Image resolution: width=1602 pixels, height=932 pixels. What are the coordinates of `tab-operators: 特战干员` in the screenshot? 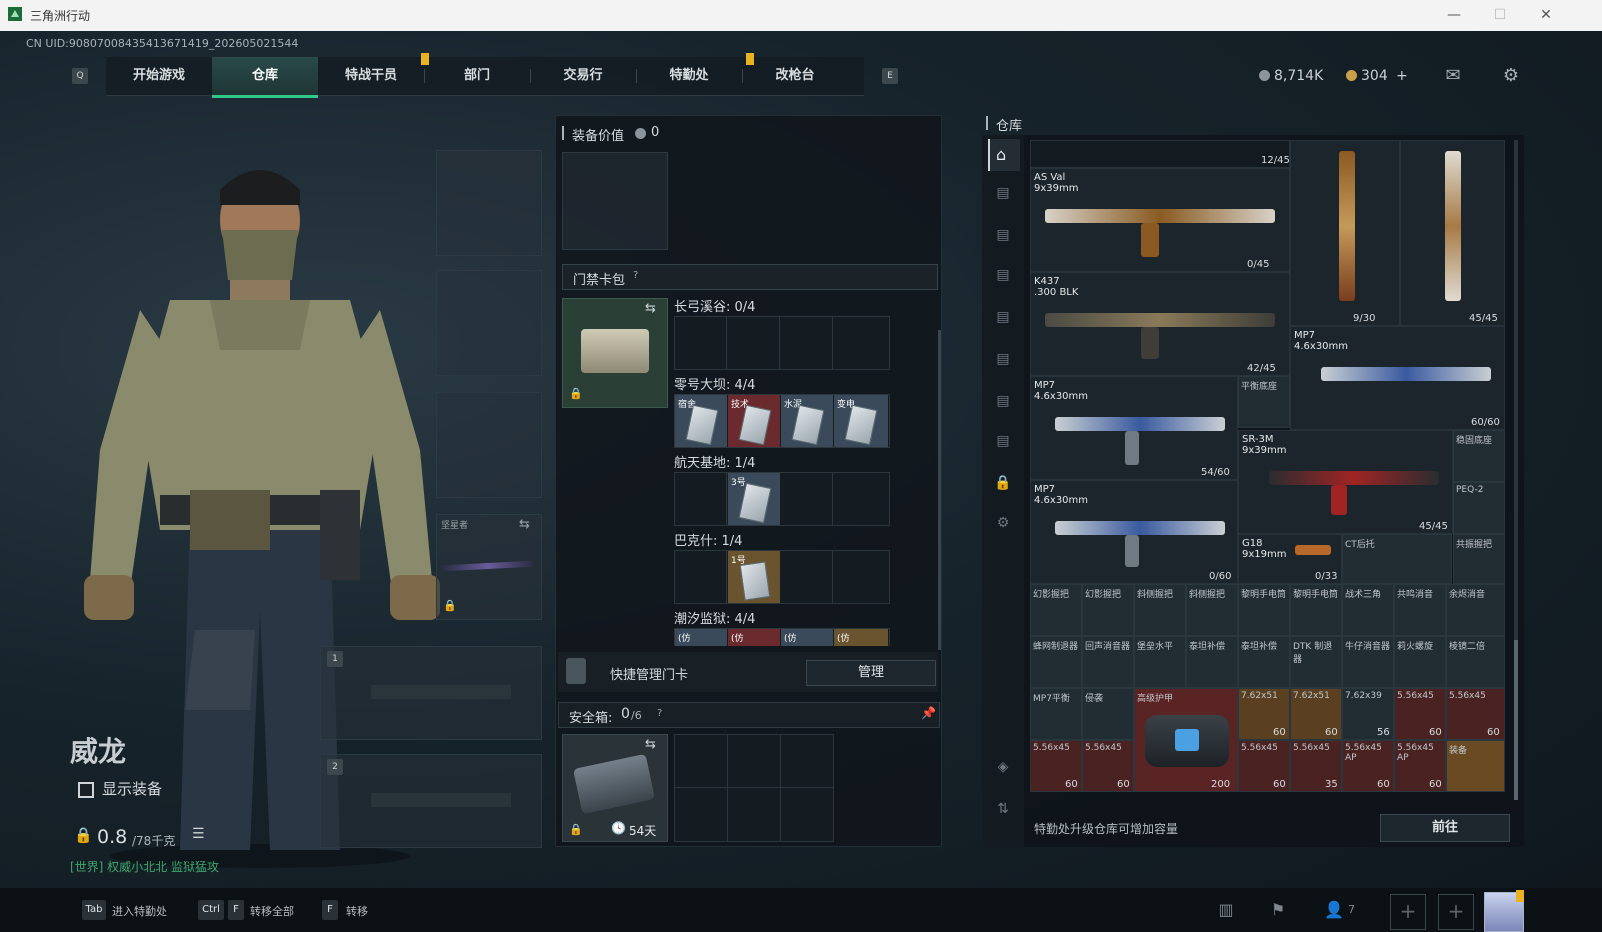 It's located at (371, 76).